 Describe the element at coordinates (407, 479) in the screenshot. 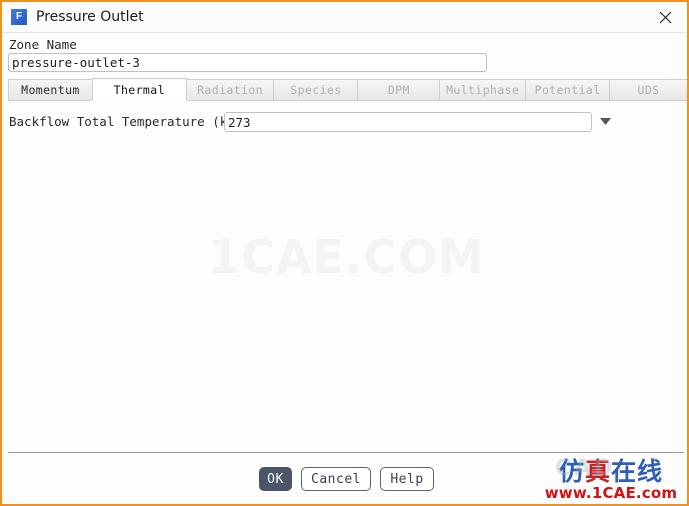

I see `help-button: Help` at that location.